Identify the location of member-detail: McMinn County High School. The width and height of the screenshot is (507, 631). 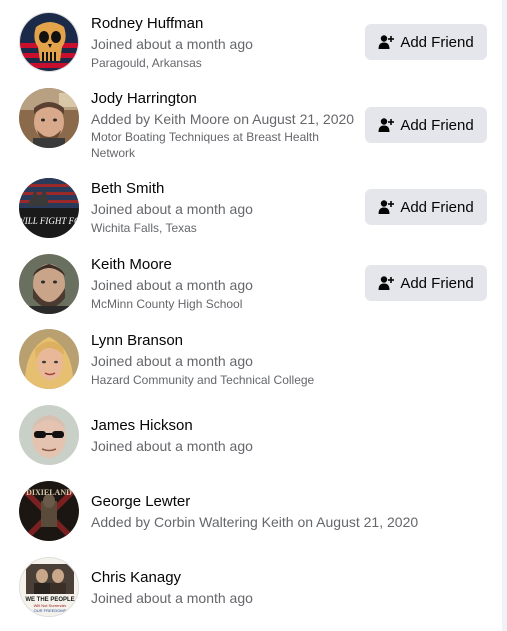
(167, 304).